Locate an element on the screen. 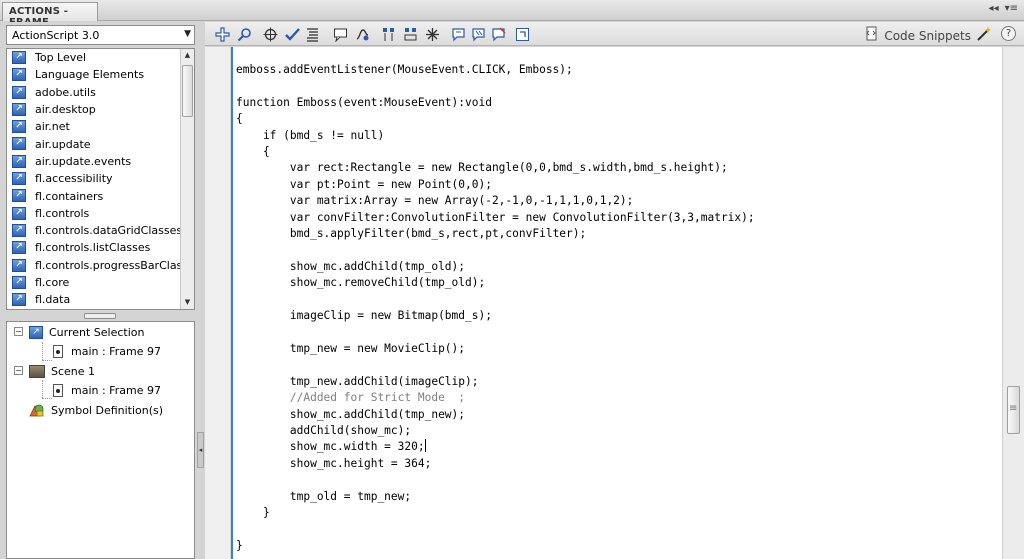 The width and height of the screenshot is (1024, 559). code-line: addChild(show_mc); is located at coordinates (495, 431).